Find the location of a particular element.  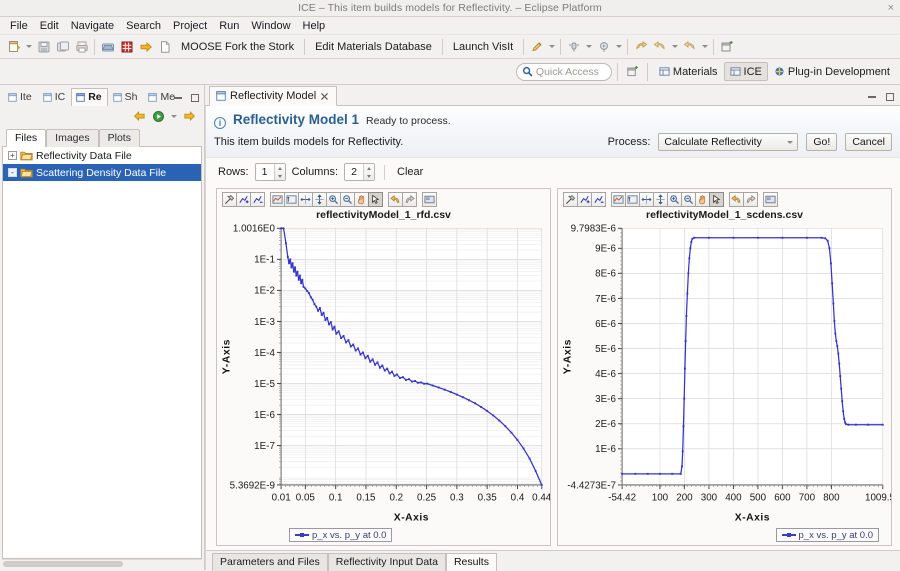

sidebar-horizontal-scrollbar is located at coordinates (102, 563).